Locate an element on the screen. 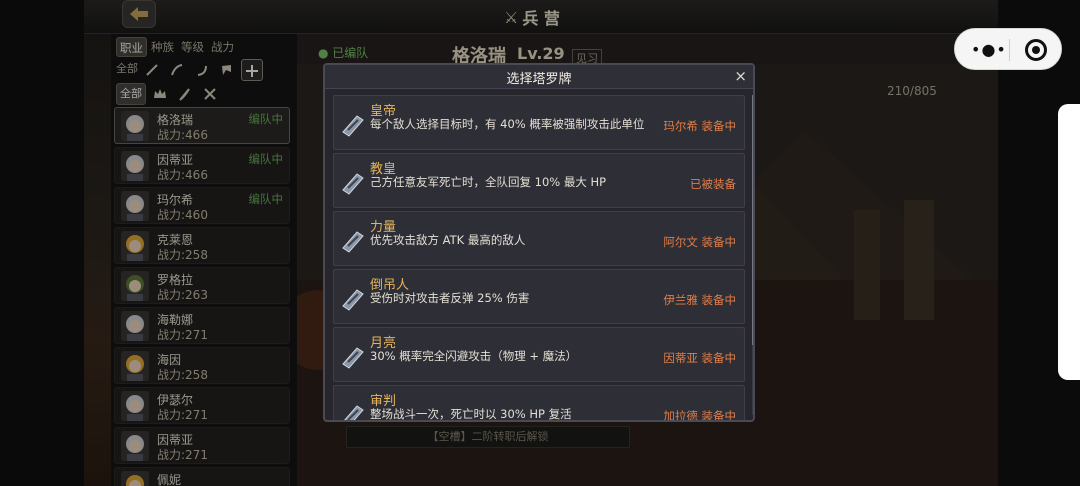 This screenshot has height=486, width=1080. tarot-card-item: 力量 优先攻击敌方 ATK 最高的敌人 阿尔文 装备中 is located at coordinates (539, 238).